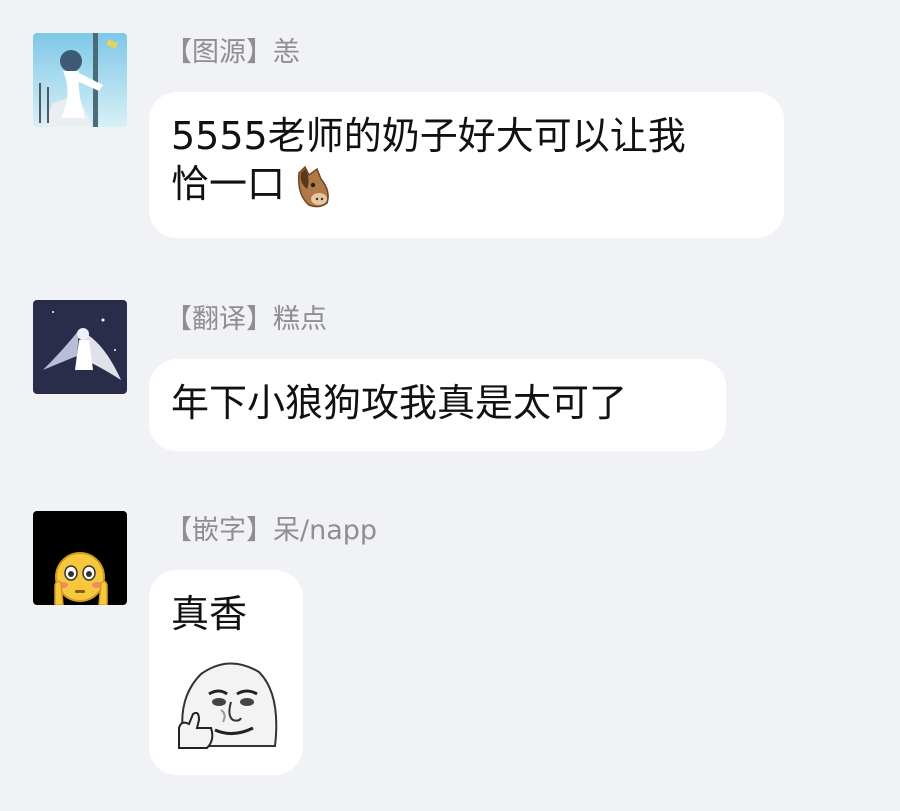  What do you see at coordinates (466, 165) in the screenshot?
I see `message-bubble: 5555老师的奶子好大可以让我 恰一口` at bounding box center [466, 165].